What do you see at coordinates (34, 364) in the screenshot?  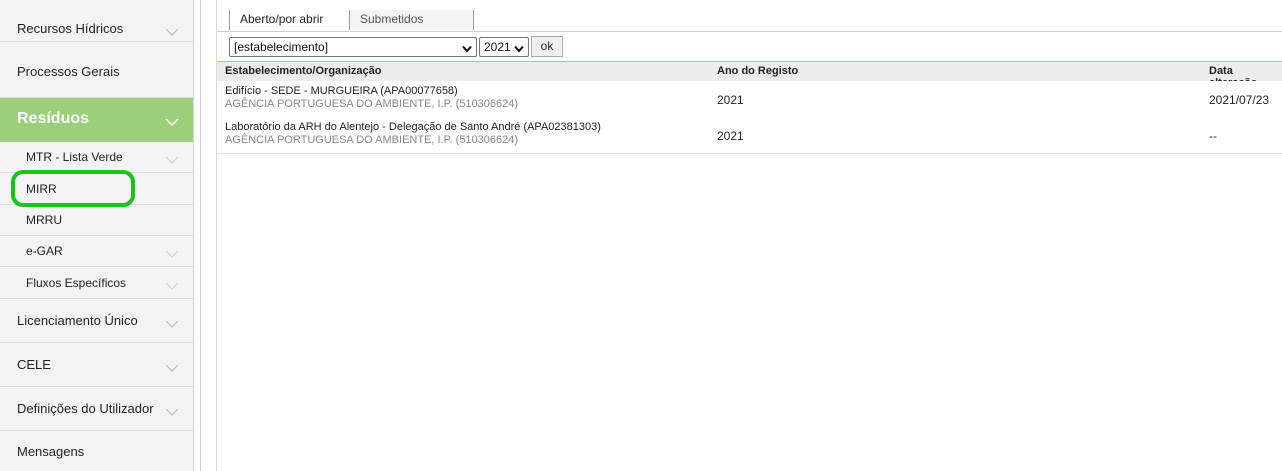 I see `sidebar-item-label: CELE` at bounding box center [34, 364].